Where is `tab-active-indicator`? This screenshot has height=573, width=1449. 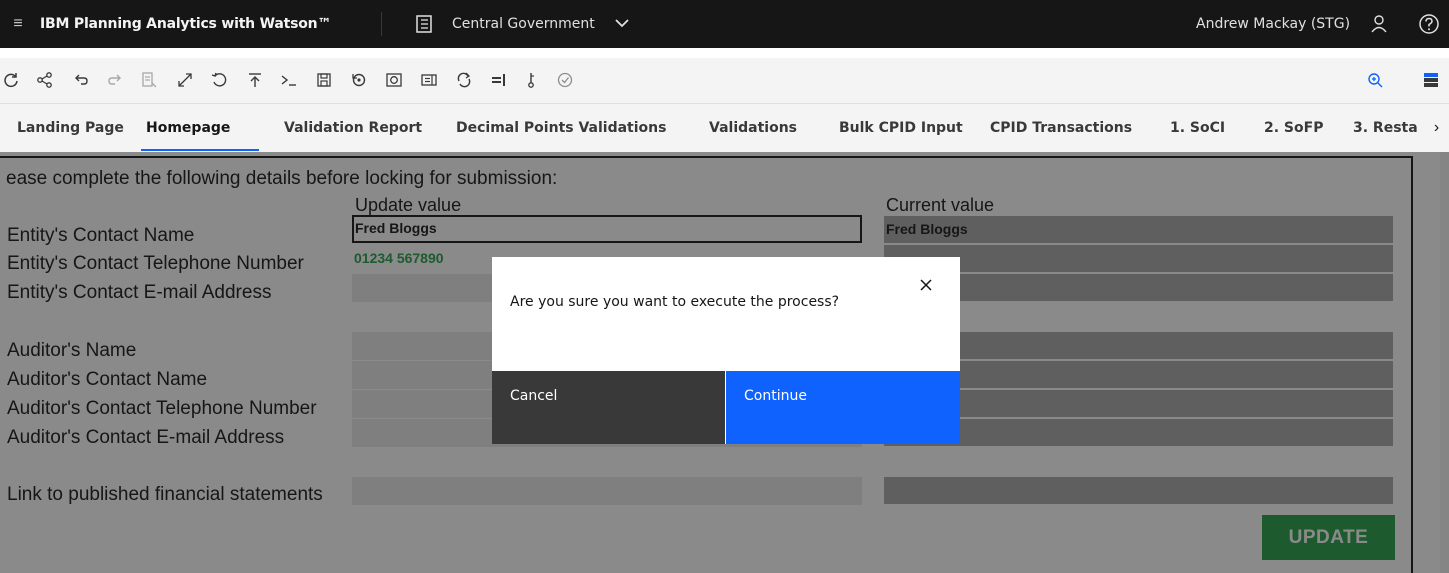 tab-active-indicator is located at coordinates (200, 150).